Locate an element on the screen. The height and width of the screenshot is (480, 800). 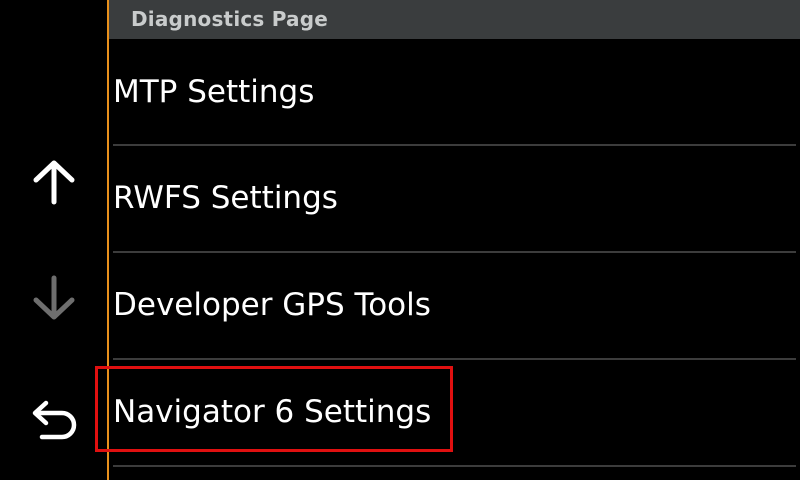
list-item-label: RWFS Settings is located at coordinates (225, 198).